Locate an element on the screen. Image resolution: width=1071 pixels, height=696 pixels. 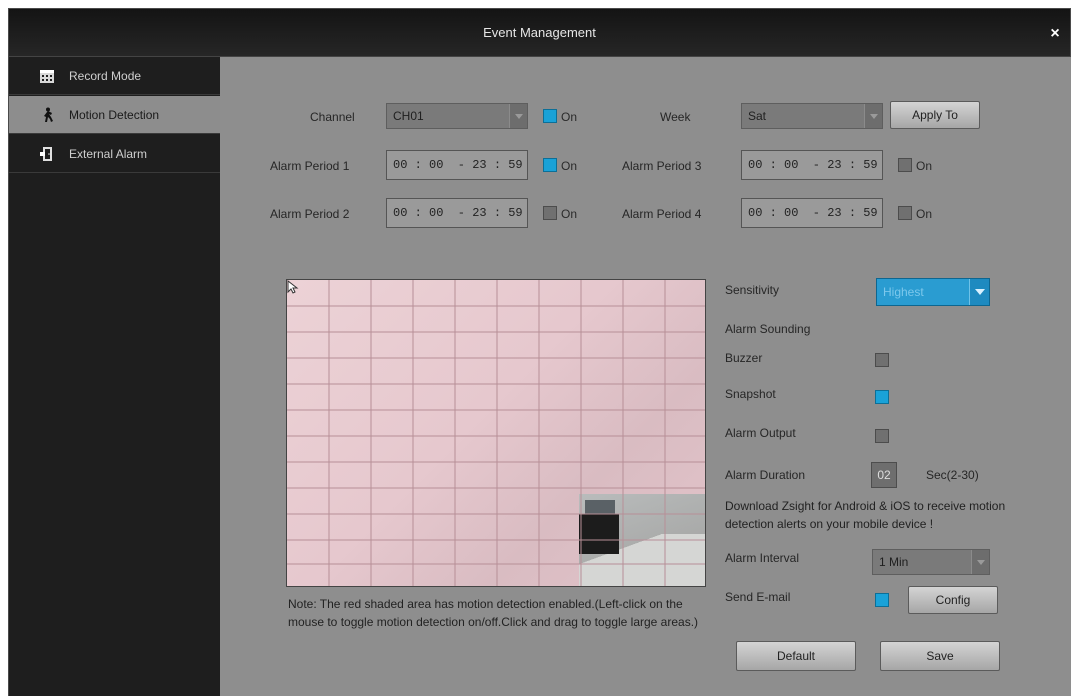
sidebar-item-external-alarm: External Alarm is located at coordinates (114, 154).